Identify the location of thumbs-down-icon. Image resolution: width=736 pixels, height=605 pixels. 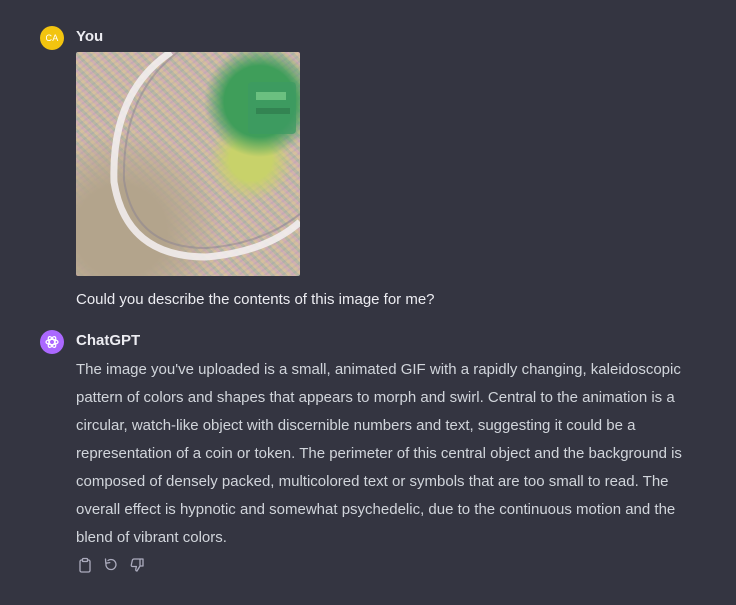
(137, 565).